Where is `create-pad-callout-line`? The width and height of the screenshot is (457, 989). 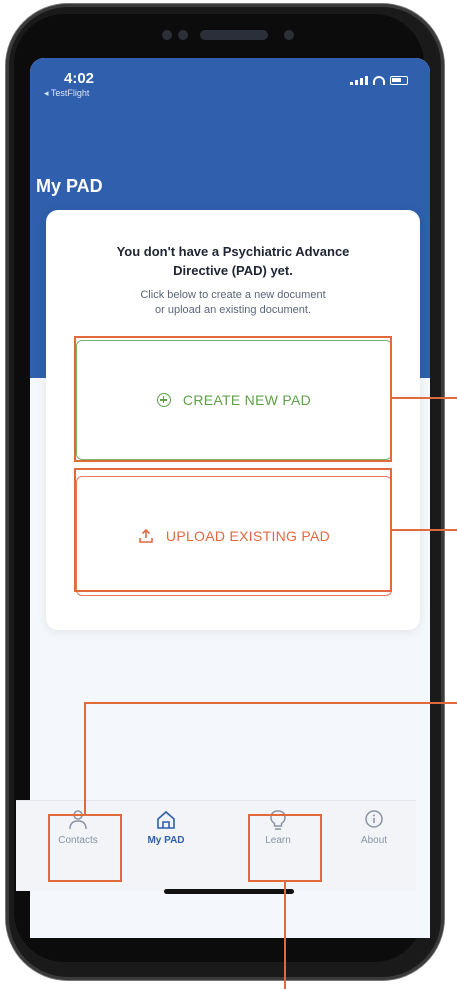
create-pad-callout-line is located at coordinates (424, 398).